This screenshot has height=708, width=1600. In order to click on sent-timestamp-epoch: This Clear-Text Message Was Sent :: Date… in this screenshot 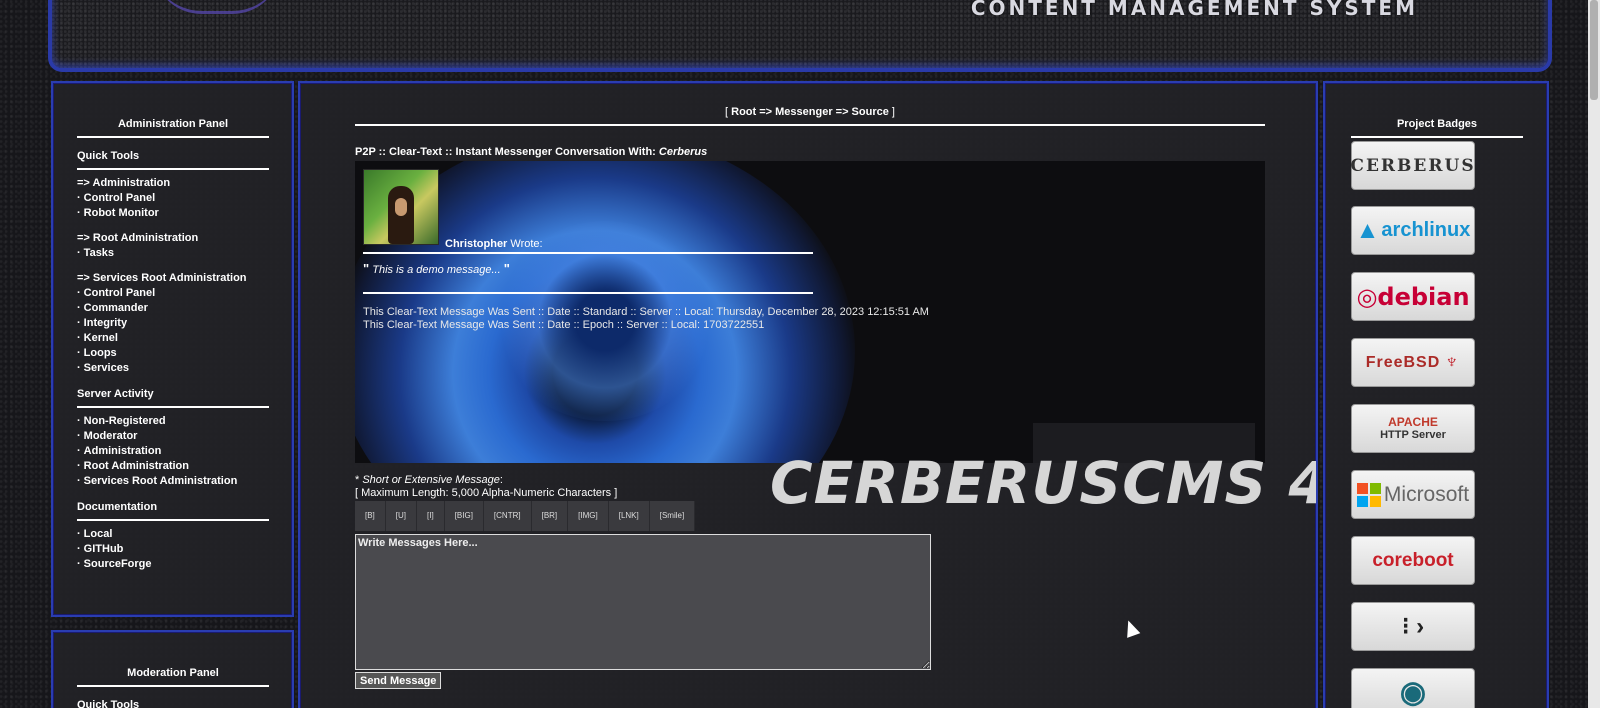, I will do `click(564, 325)`.